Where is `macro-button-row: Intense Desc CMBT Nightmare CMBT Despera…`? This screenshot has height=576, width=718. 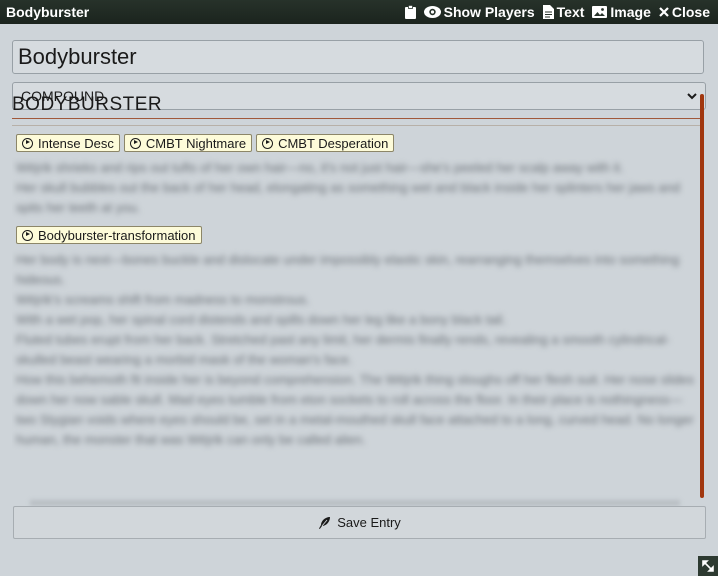
macro-button-row: Intense Desc CMBT Nightmare CMBT Despera… is located at coordinates (360, 143).